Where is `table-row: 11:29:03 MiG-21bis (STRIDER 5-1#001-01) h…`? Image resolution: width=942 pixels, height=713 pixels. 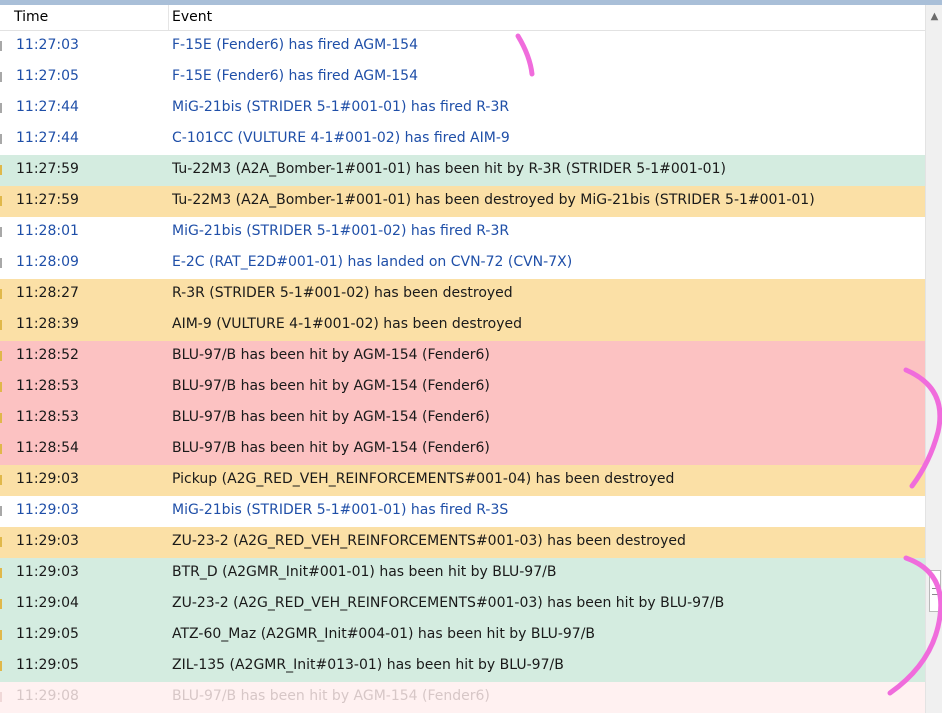 table-row: 11:29:03 MiG-21bis (STRIDER 5-1#001-01) h… is located at coordinates (462, 511).